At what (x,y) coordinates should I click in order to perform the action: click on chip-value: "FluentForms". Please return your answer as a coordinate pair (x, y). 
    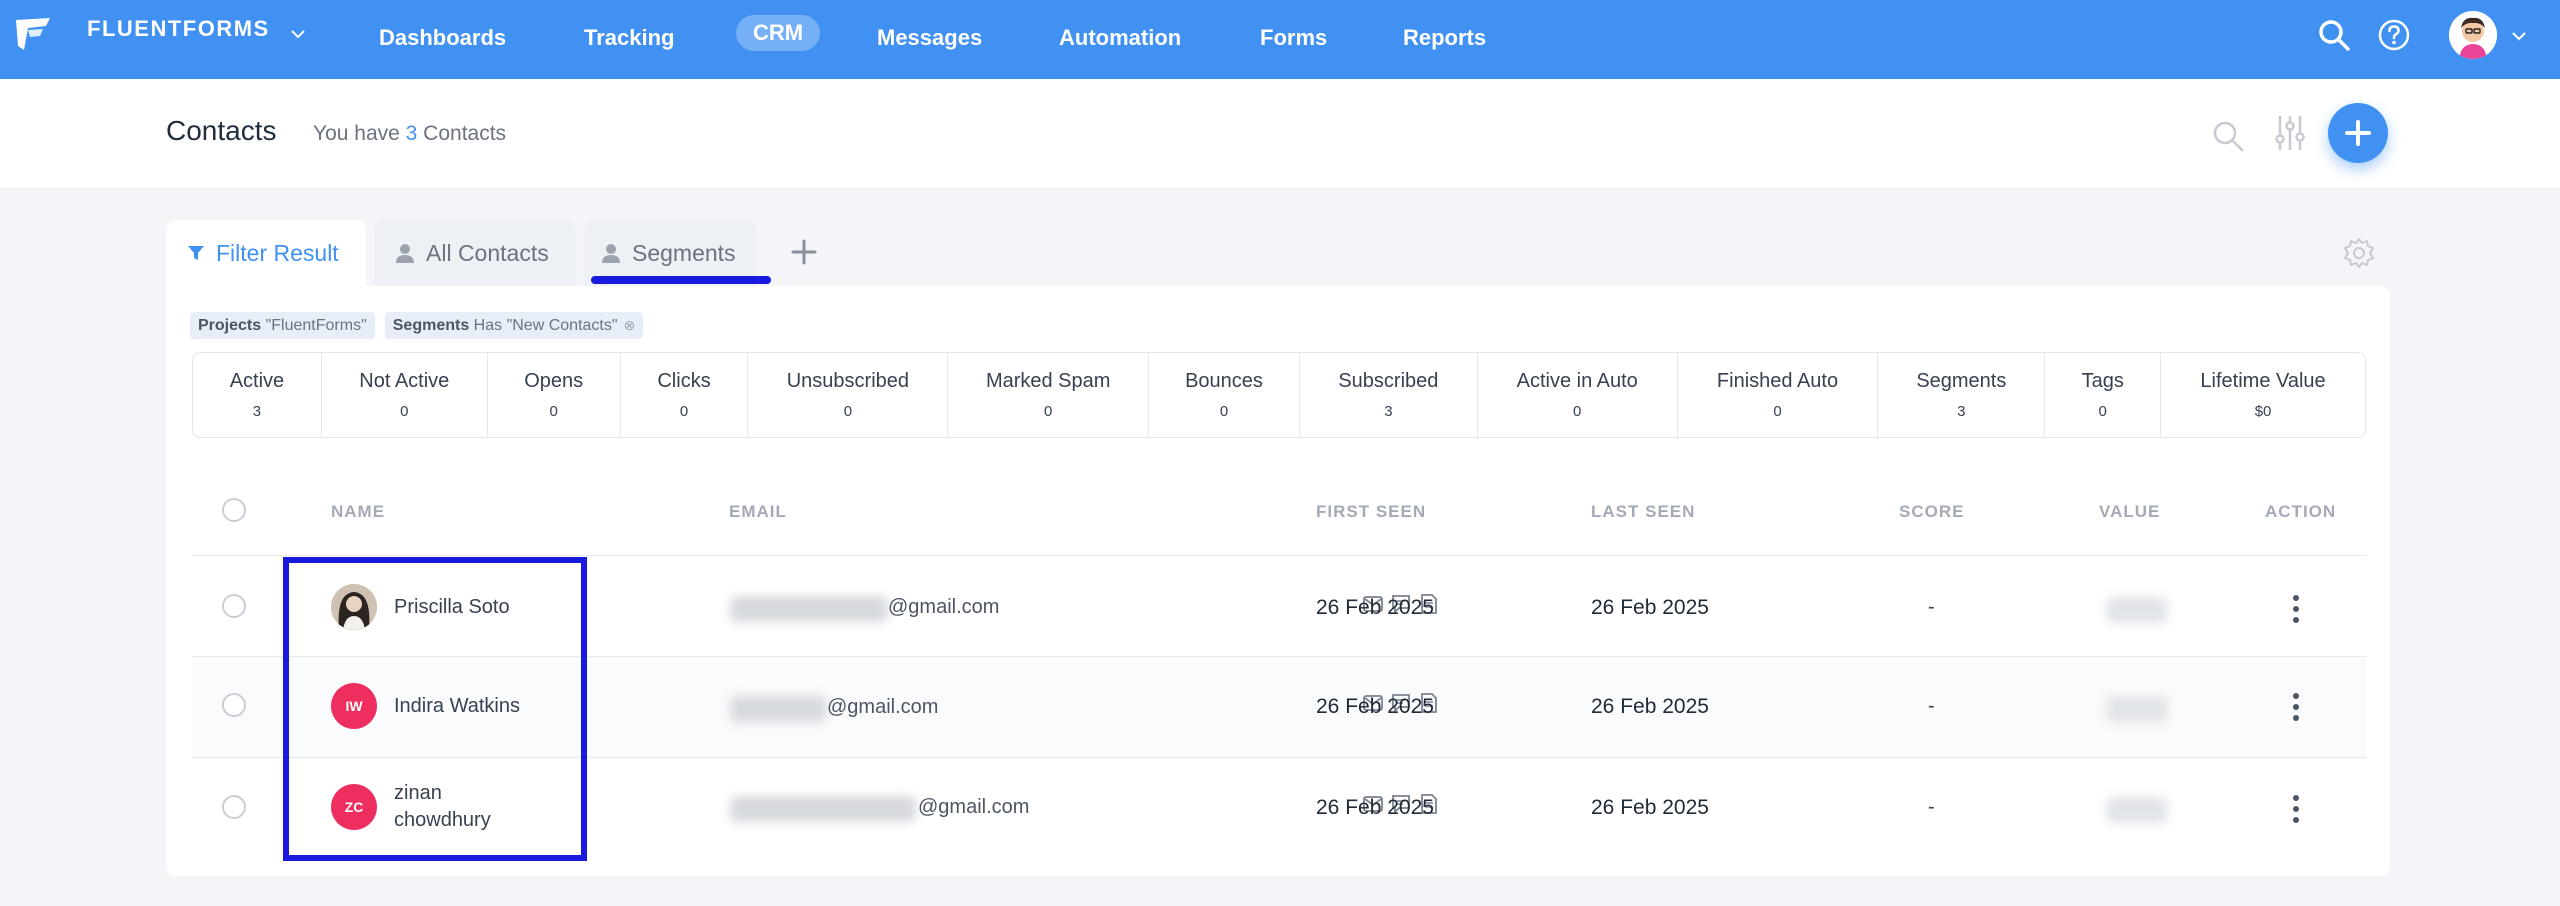
    Looking at the image, I should click on (316, 325).